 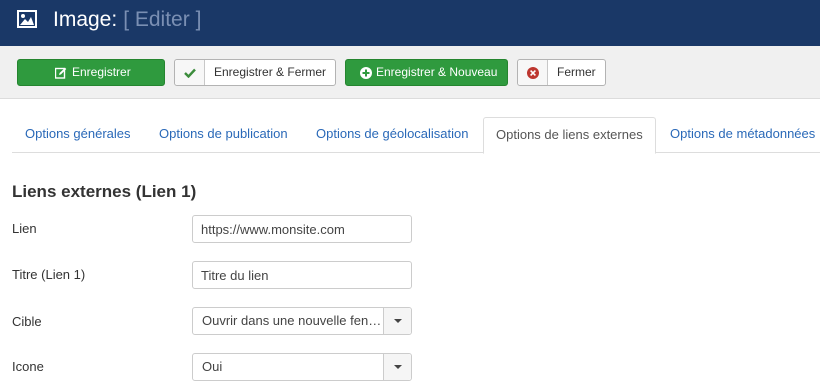 I want to click on close-button: Fermer, so click(x=561, y=72).